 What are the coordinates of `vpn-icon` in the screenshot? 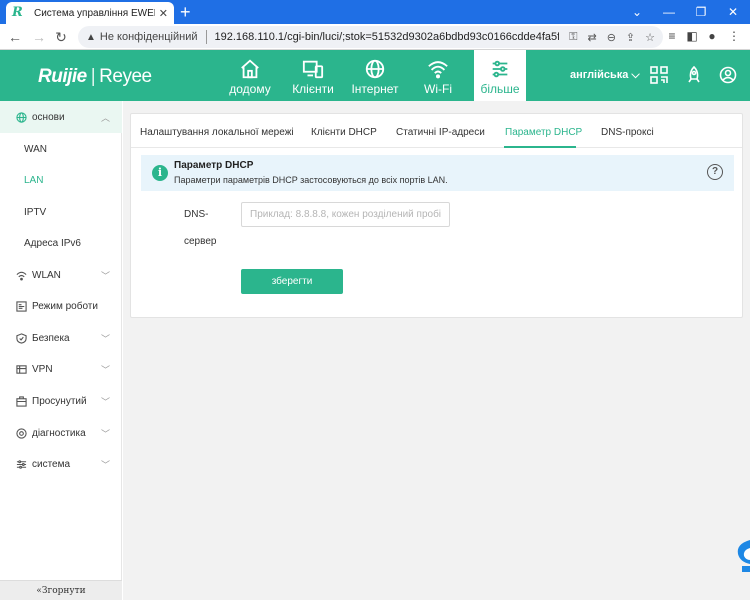 It's located at (21, 369).